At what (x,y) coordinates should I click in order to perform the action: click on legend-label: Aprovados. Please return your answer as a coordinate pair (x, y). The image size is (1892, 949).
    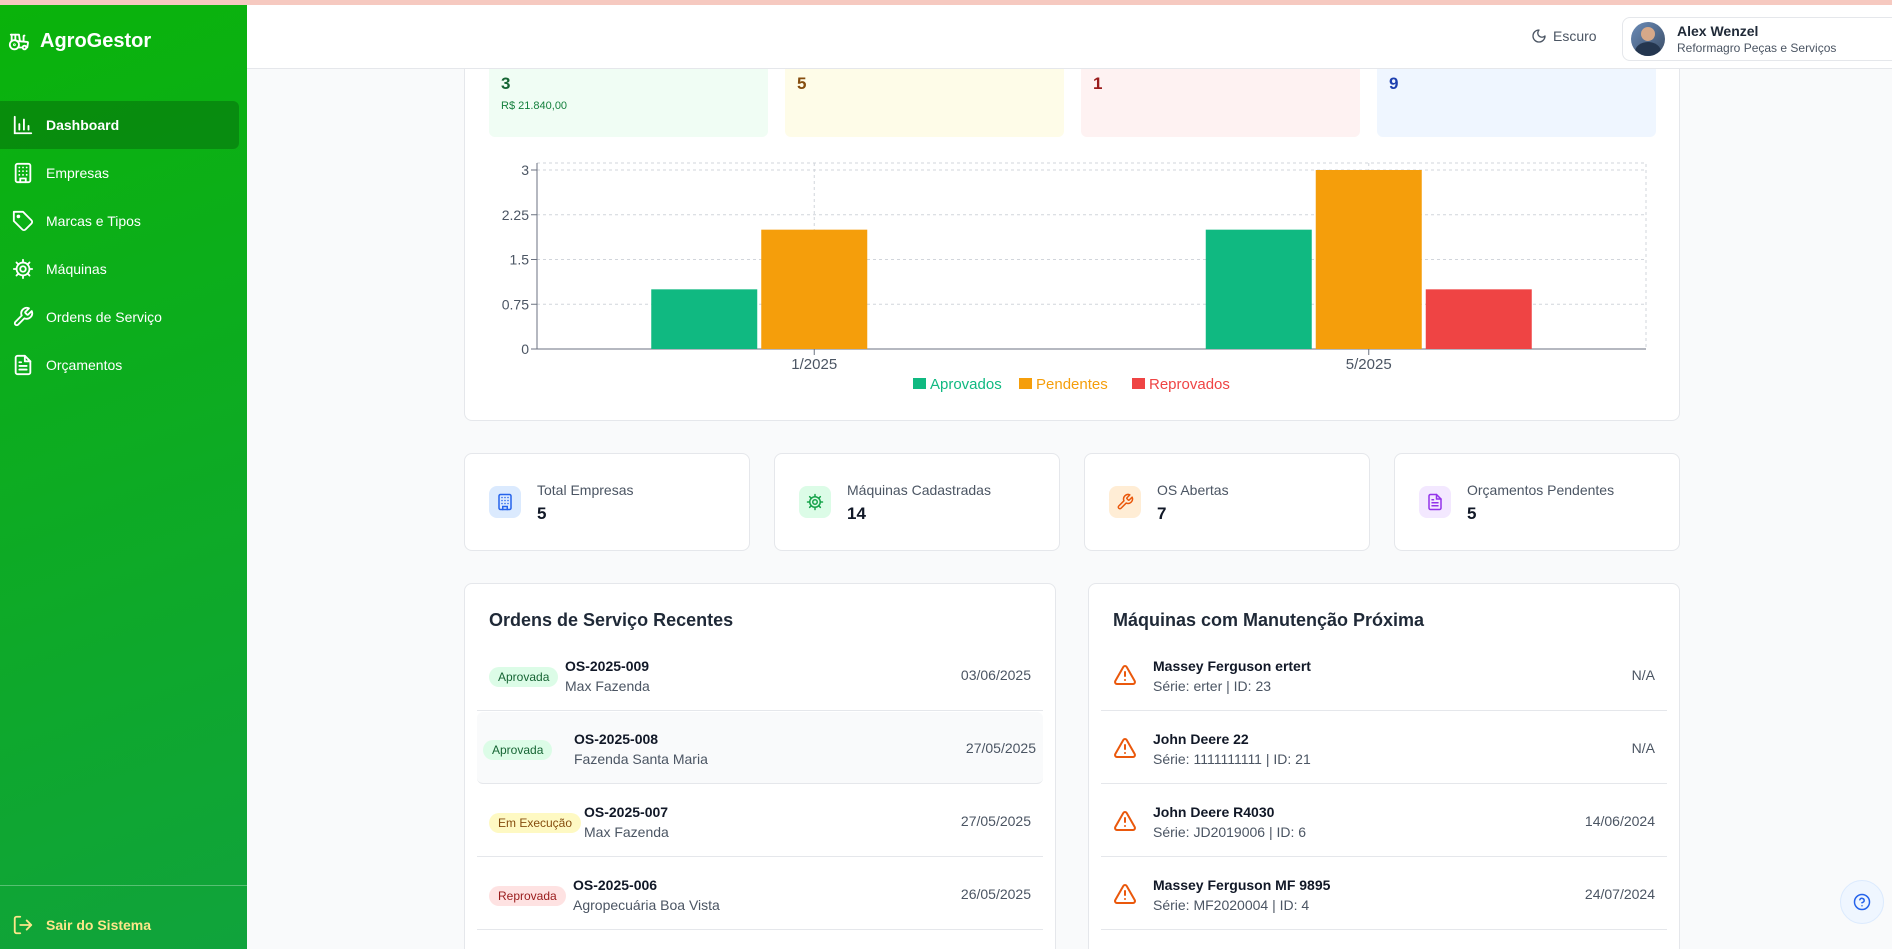
    Looking at the image, I should click on (966, 384).